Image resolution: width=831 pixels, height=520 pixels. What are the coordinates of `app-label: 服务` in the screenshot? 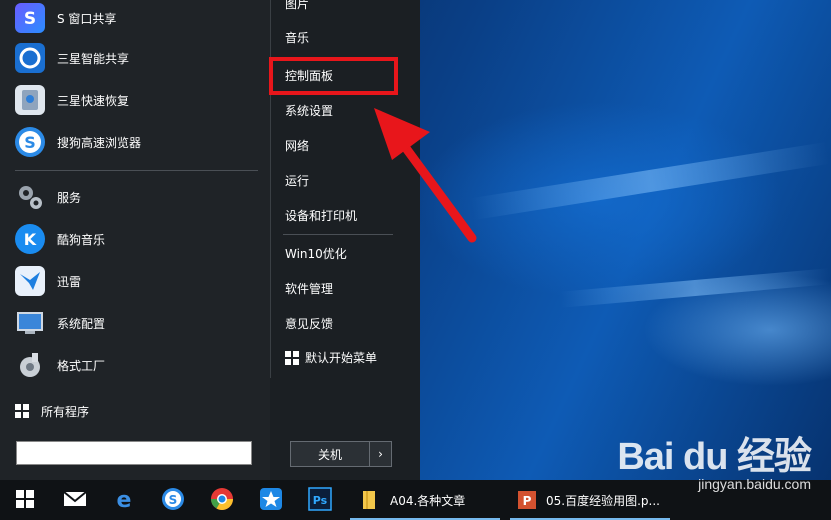 It's located at (69, 197).